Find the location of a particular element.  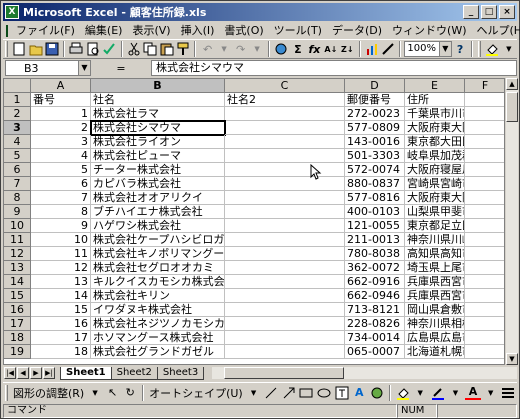

cell: 15 is located at coordinates (61, 310).